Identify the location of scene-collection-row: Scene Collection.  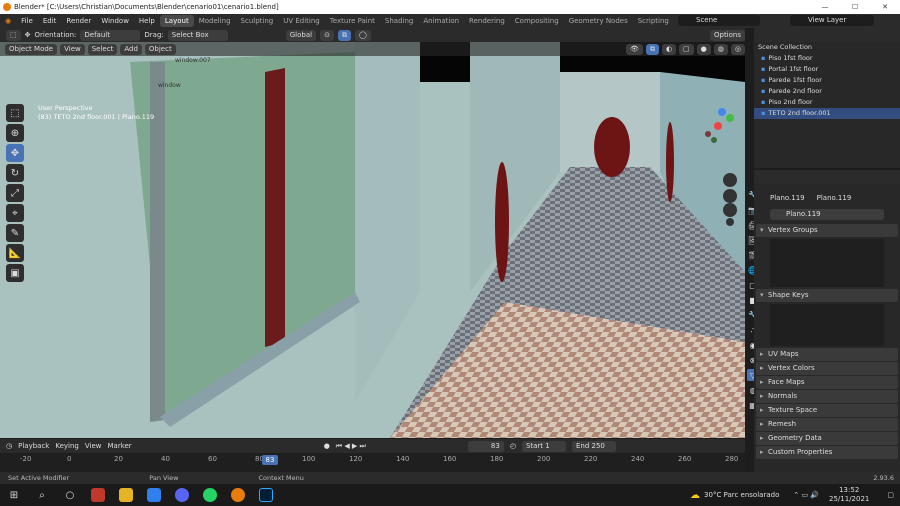
(827, 47).